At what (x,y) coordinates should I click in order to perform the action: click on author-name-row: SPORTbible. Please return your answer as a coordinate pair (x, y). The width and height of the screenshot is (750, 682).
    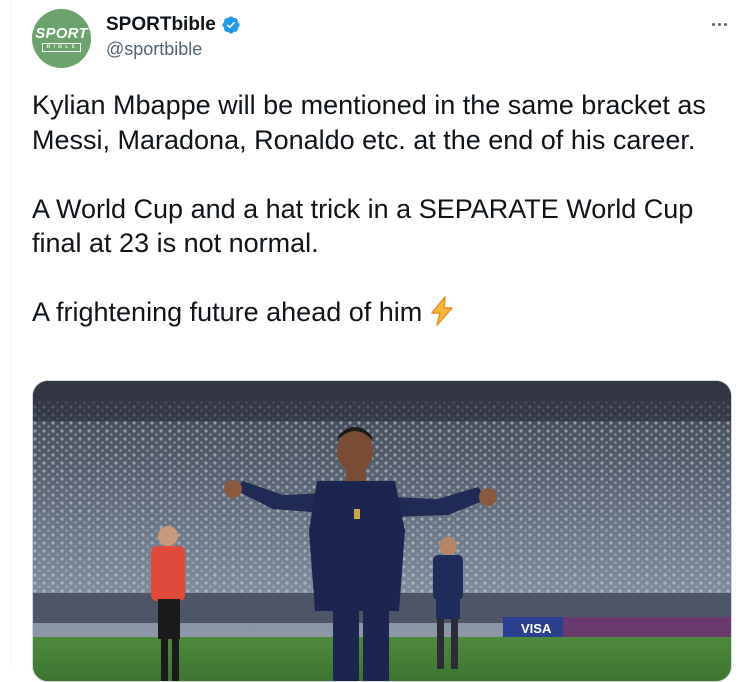
    Looking at the image, I should click on (173, 25).